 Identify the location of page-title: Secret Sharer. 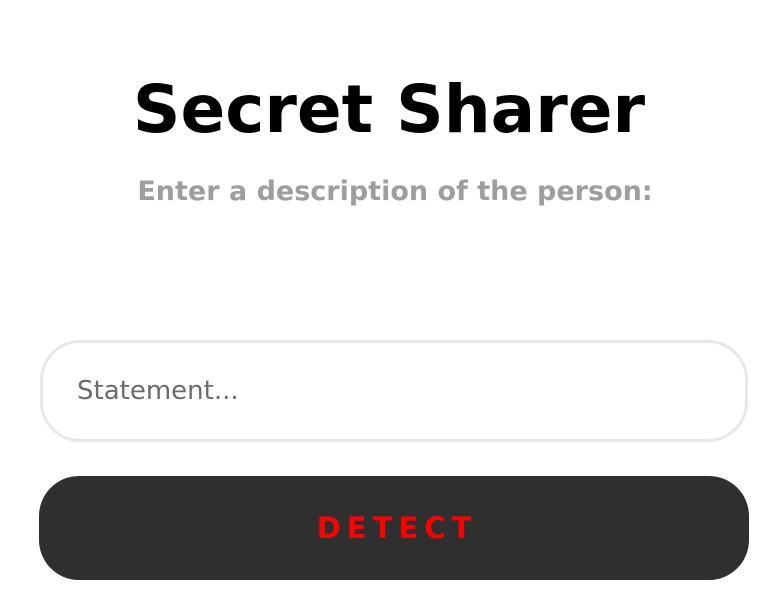
(389, 109).